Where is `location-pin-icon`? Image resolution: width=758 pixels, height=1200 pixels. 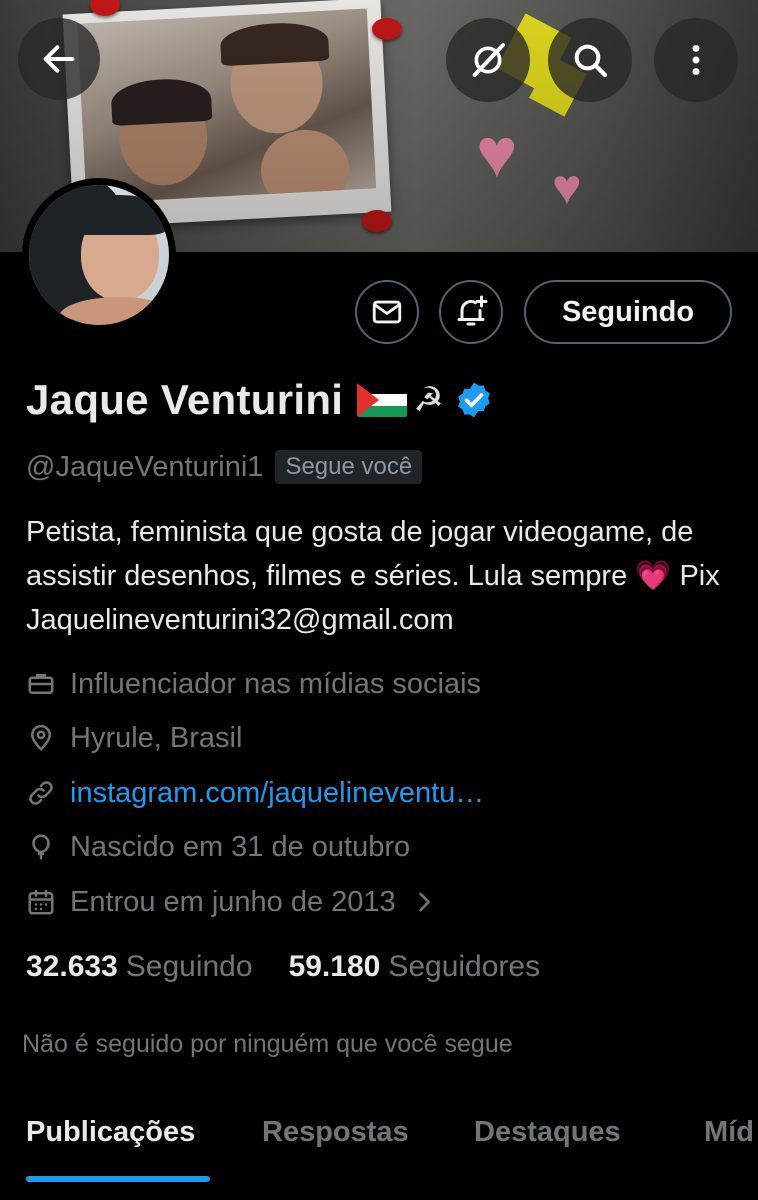
location-pin-icon is located at coordinates (41, 738).